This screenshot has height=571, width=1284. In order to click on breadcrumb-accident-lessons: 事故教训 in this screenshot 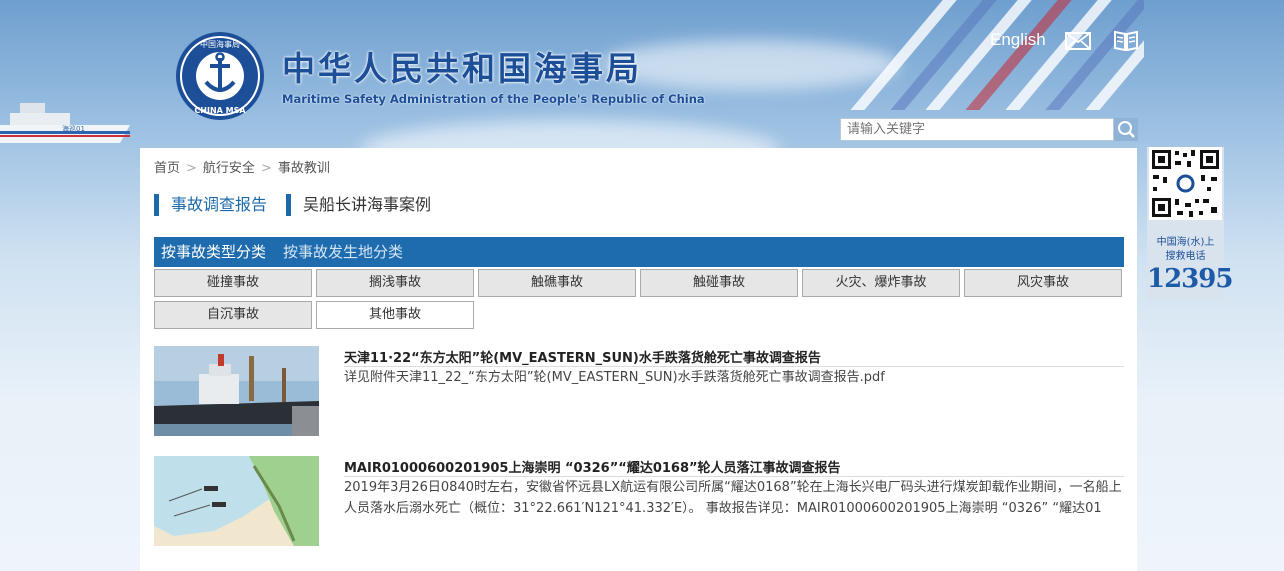, I will do `click(304, 168)`.